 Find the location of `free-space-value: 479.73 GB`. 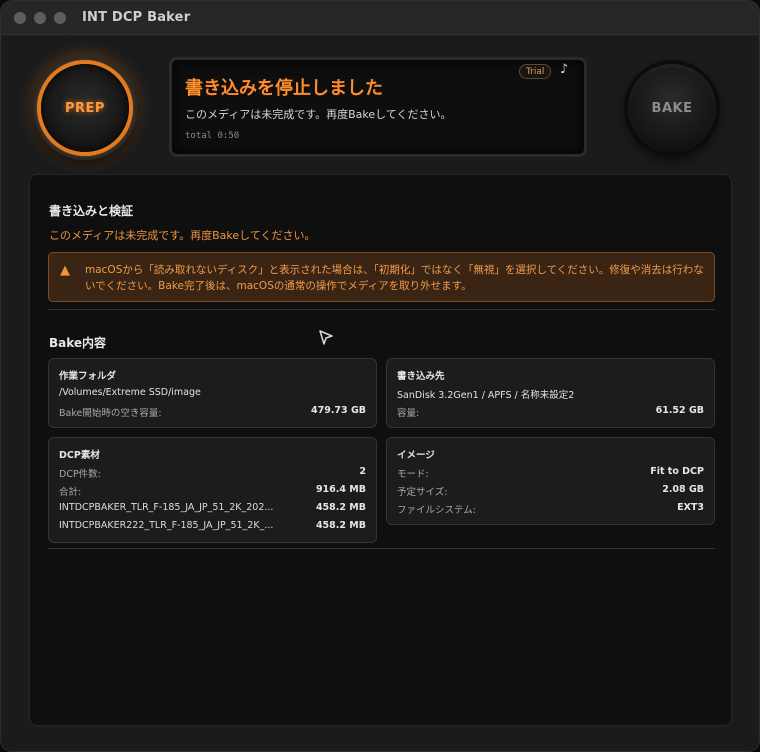

free-space-value: 479.73 GB is located at coordinates (338, 410).